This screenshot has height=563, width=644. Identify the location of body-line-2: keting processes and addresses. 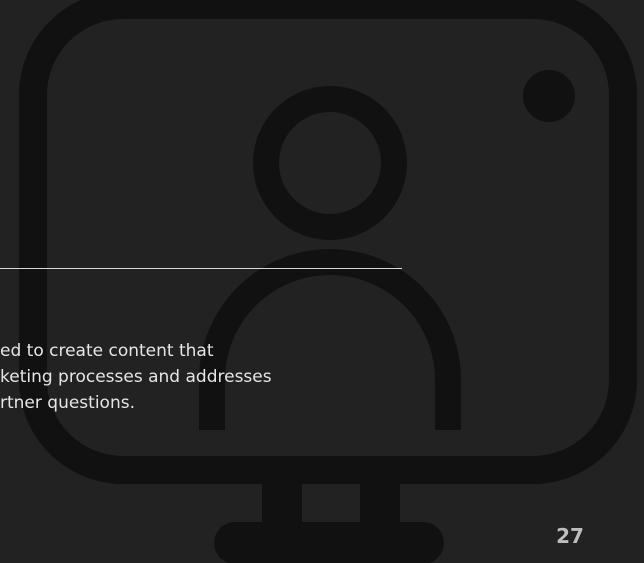
(136, 377).